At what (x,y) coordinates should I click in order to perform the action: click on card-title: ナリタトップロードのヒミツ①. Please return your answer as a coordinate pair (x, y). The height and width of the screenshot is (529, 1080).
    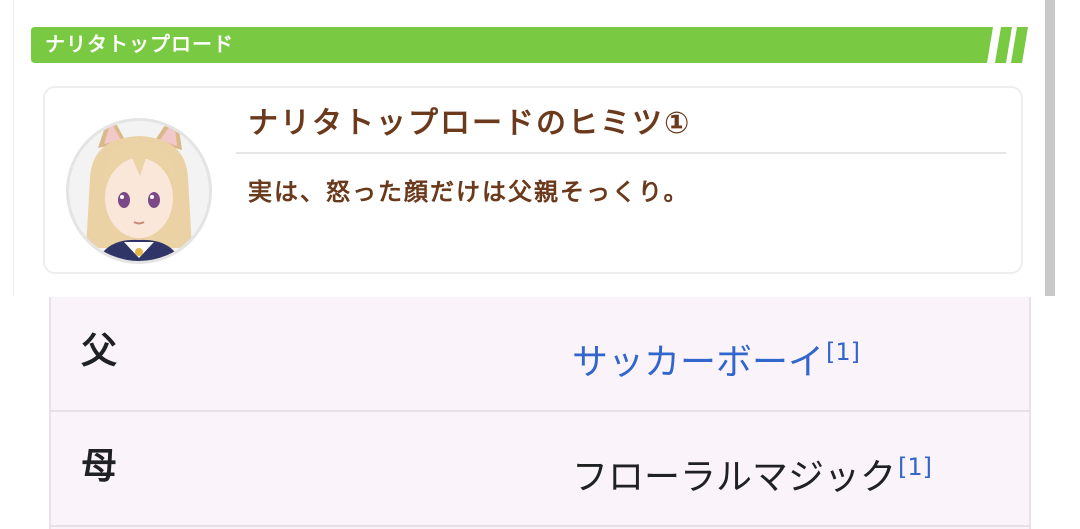
    Looking at the image, I should click on (470, 123).